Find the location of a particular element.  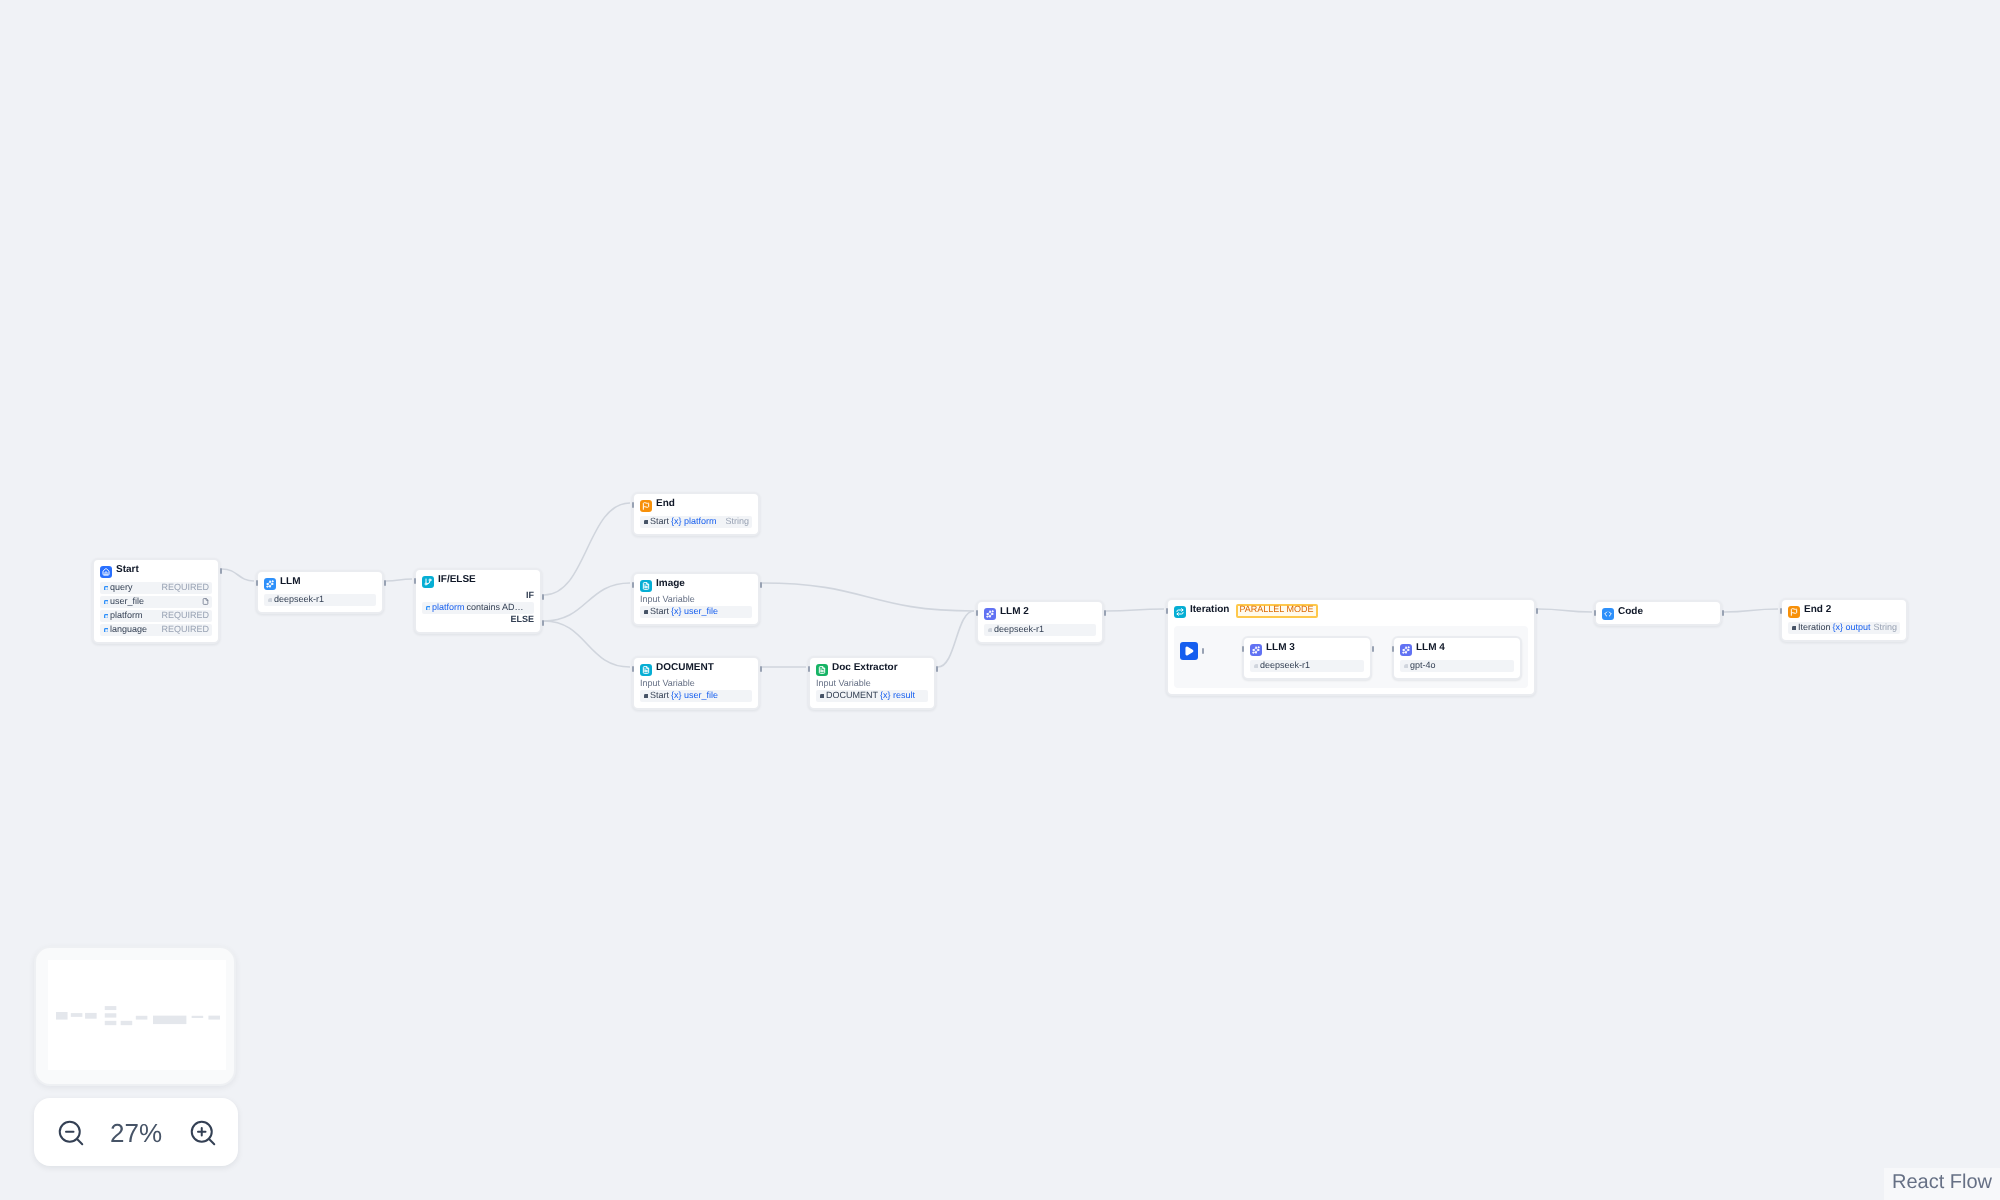

minimap is located at coordinates (135, 1016).